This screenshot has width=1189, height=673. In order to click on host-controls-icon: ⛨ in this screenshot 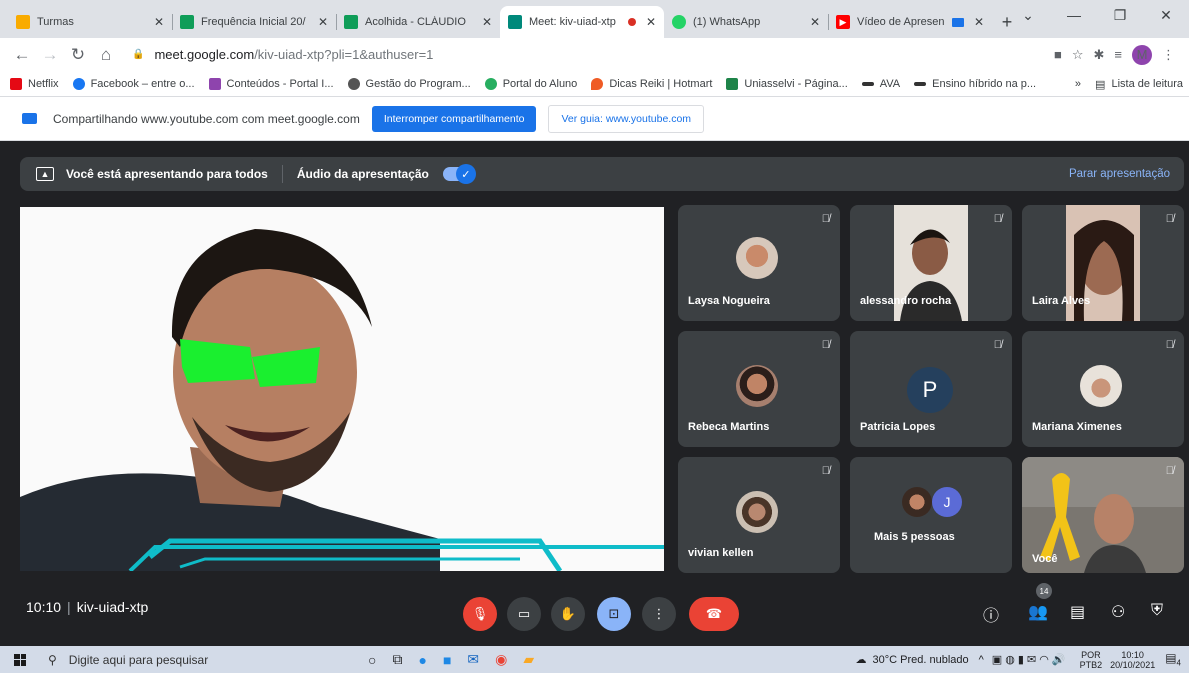, I will do `click(1157, 611)`.